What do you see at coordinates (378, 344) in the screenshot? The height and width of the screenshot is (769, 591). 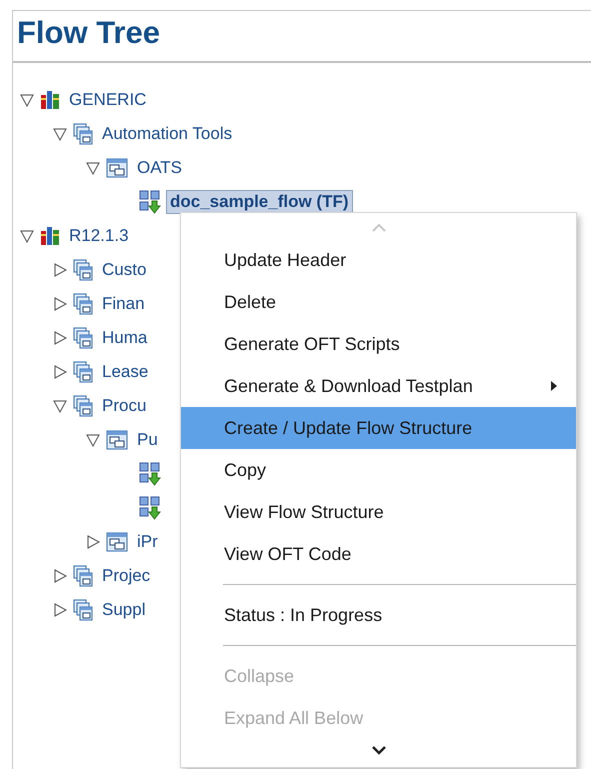 I see `menu-item: Generate OFT Scripts` at bounding box center [378, 344].